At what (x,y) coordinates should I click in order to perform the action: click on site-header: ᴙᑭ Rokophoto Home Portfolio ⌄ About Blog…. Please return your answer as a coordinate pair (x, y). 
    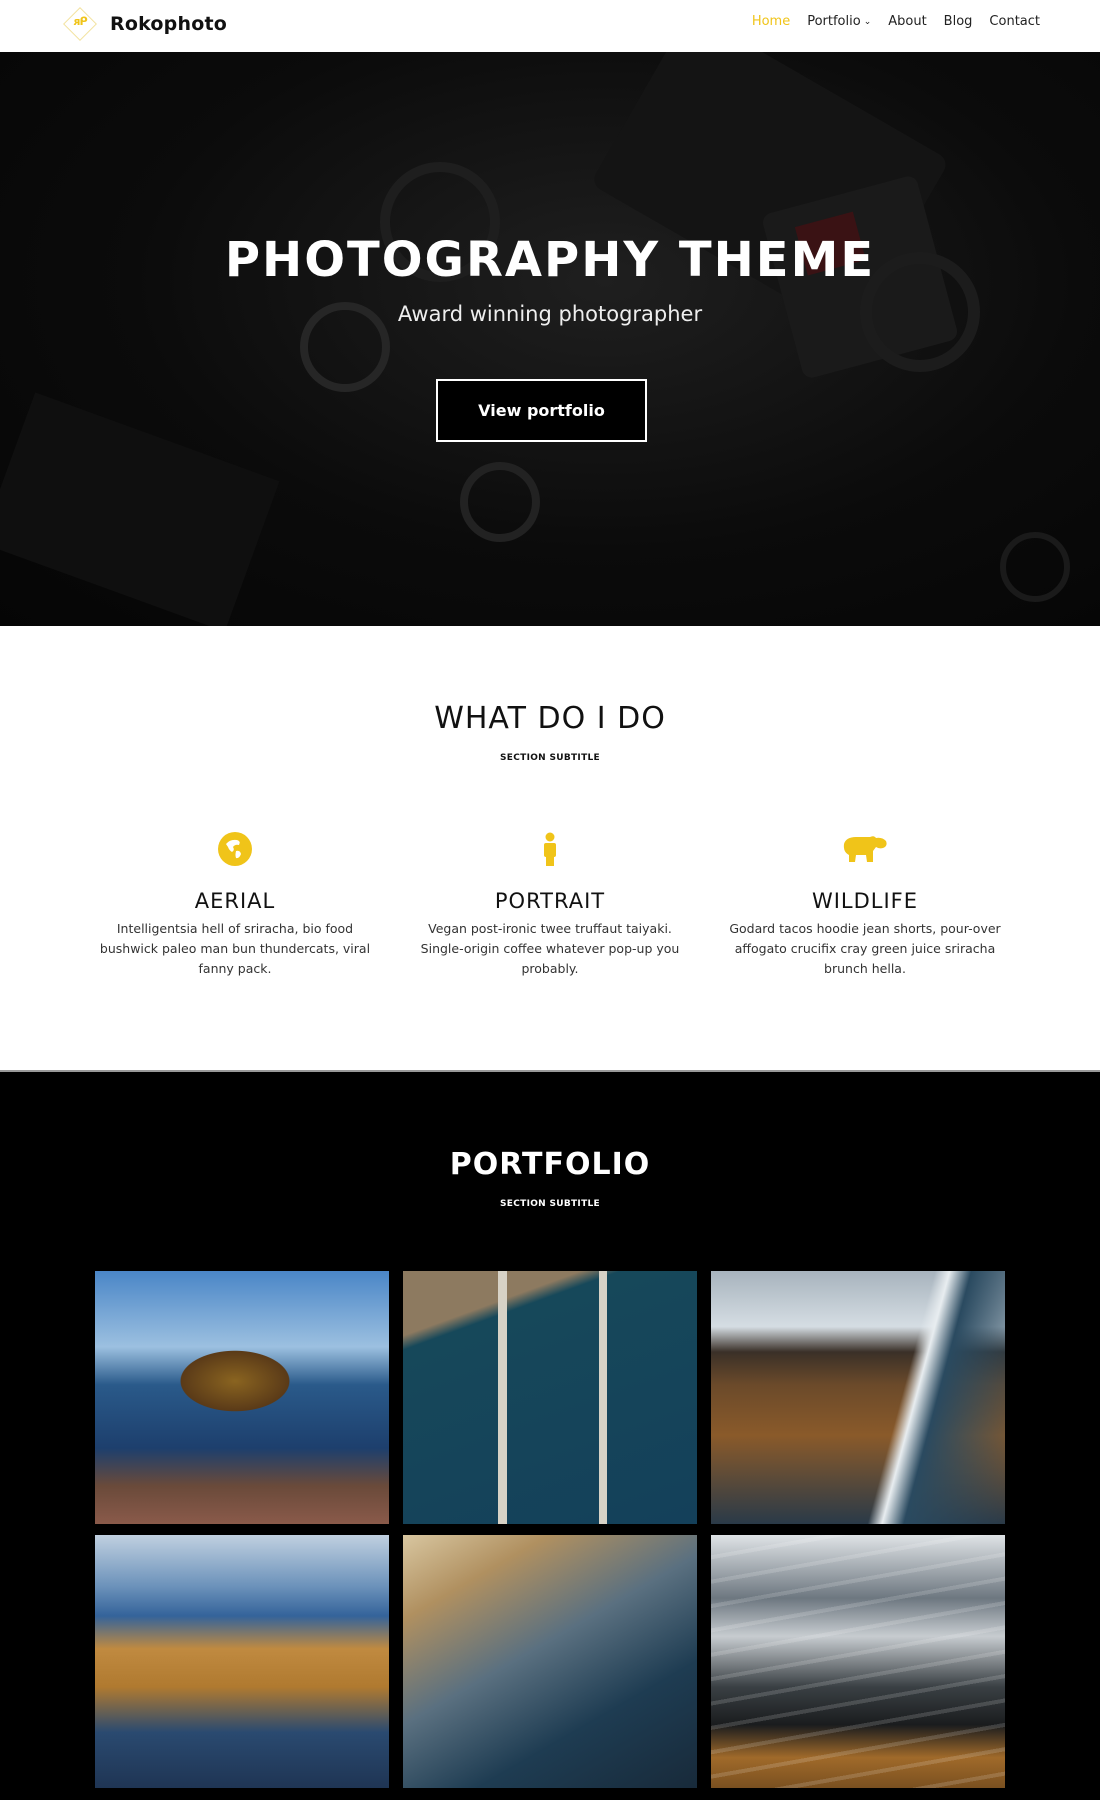
    Looking at the image, I should click on (550, 26).